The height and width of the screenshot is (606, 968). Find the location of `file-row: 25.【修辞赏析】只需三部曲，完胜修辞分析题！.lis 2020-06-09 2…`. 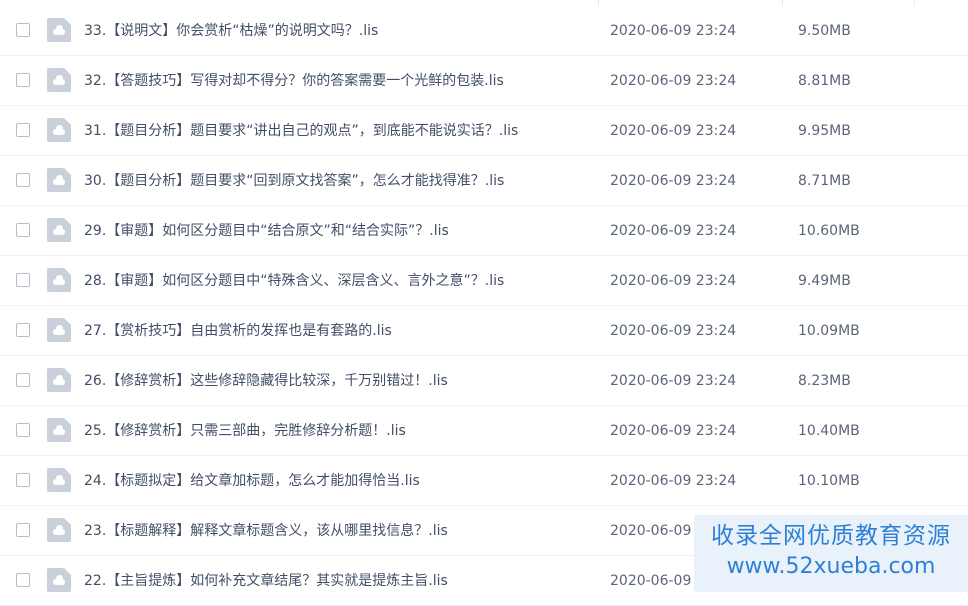

file-row: 25.【修辞赏析】只需三部曲，完胜修辞分析题！.lis 2020-06-09 2… is located at coordinates (484, 431).